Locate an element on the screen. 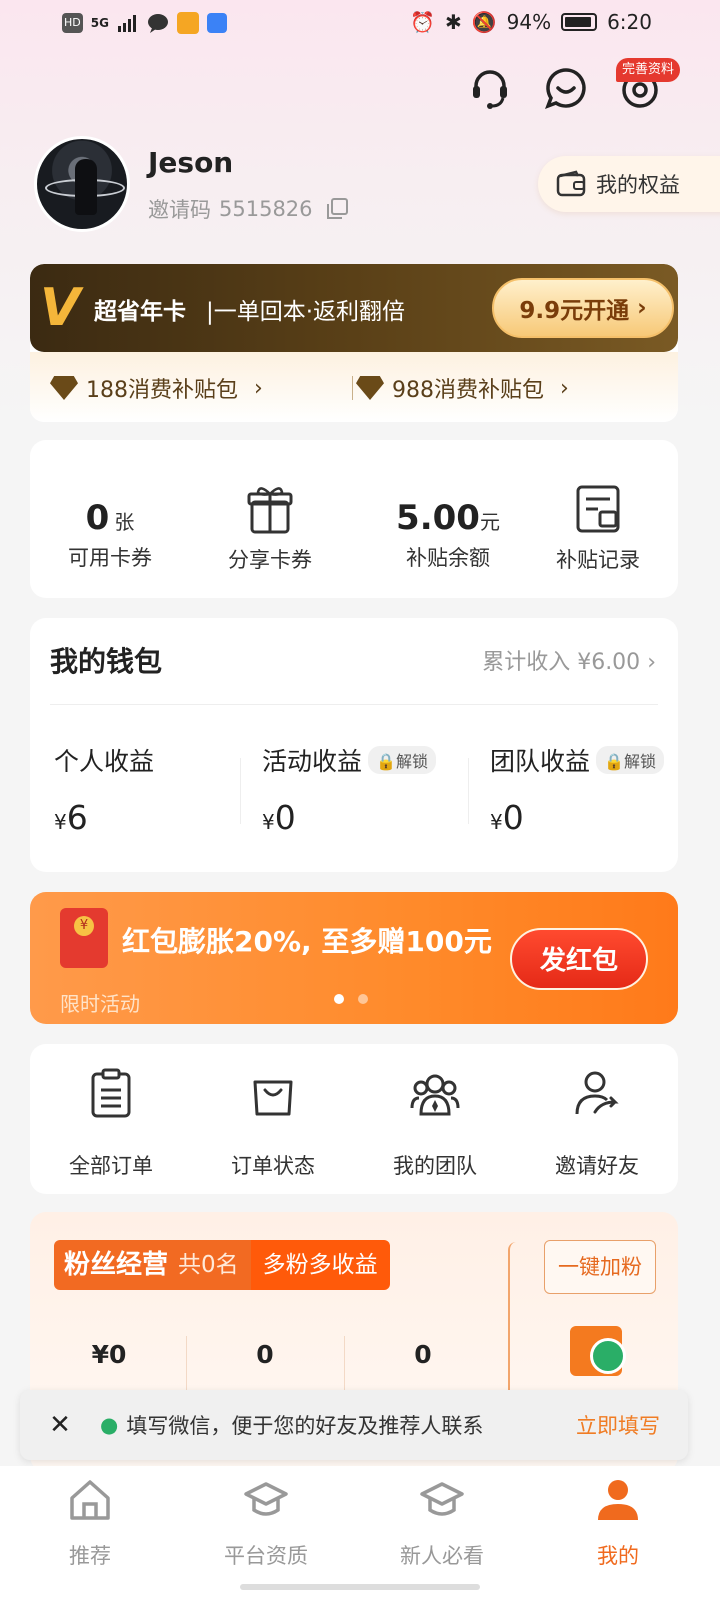  wallet-icon is located at coordinates (571, 183).